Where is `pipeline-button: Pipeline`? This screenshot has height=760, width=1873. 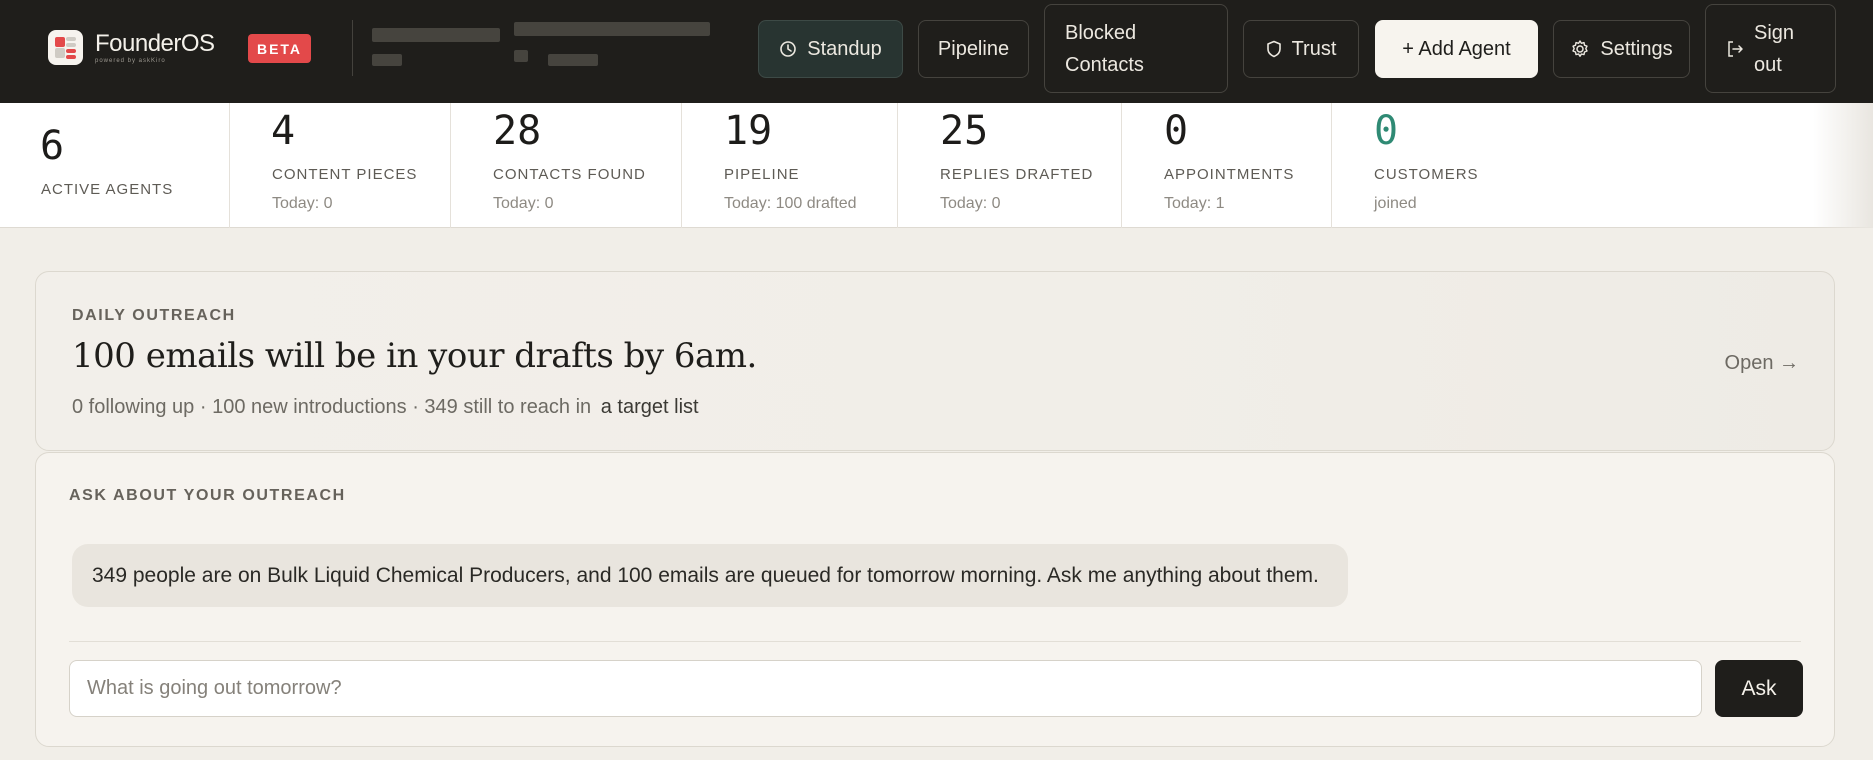 pipeline-button: Pipeline is located at coordinates (973, 49).